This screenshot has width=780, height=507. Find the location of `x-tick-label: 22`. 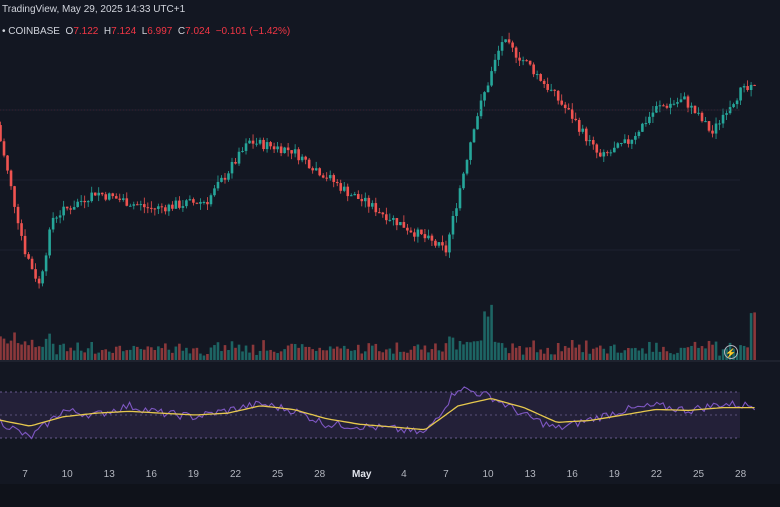

x-tick-label: 22 is located at coordinates (235, 474).